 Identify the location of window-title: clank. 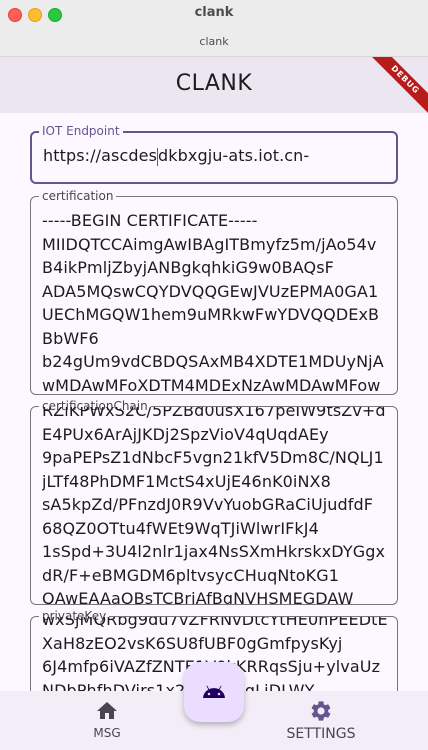
(214, 12).